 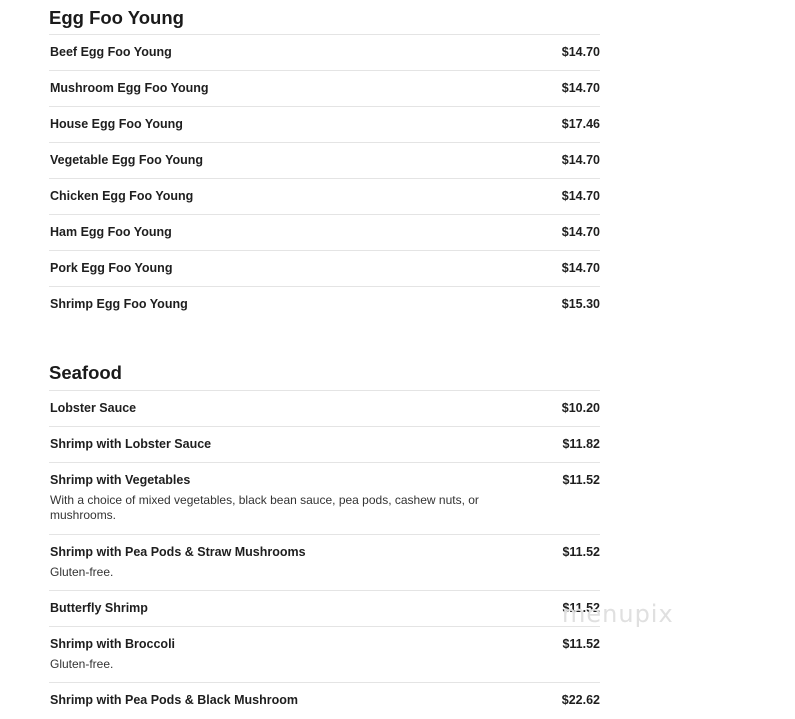 I want to click on menu-item: Butterfly Shrimp $11.52, so click(x=324, y=609).